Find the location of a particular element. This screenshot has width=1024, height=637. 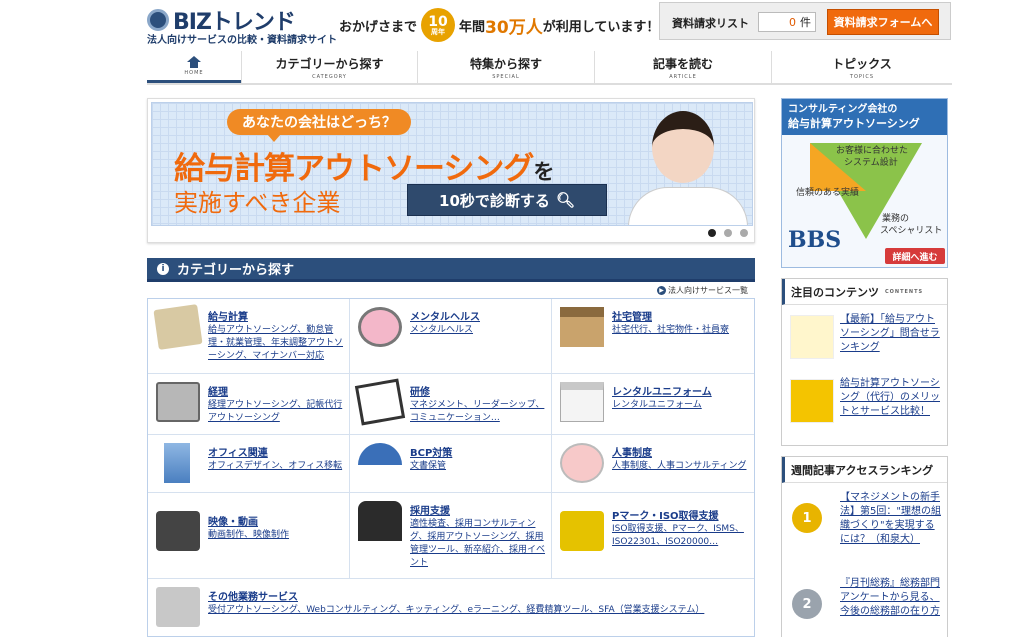

service-list-link-label: 法人向けサービス一覧 is located at coordinates (708, 290).